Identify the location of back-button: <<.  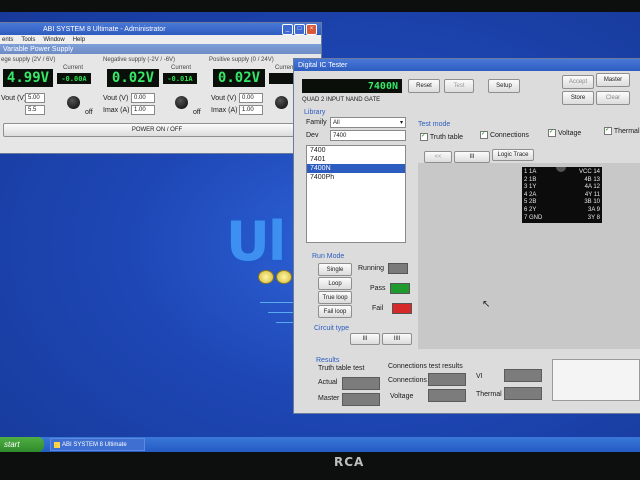
(438, 157).